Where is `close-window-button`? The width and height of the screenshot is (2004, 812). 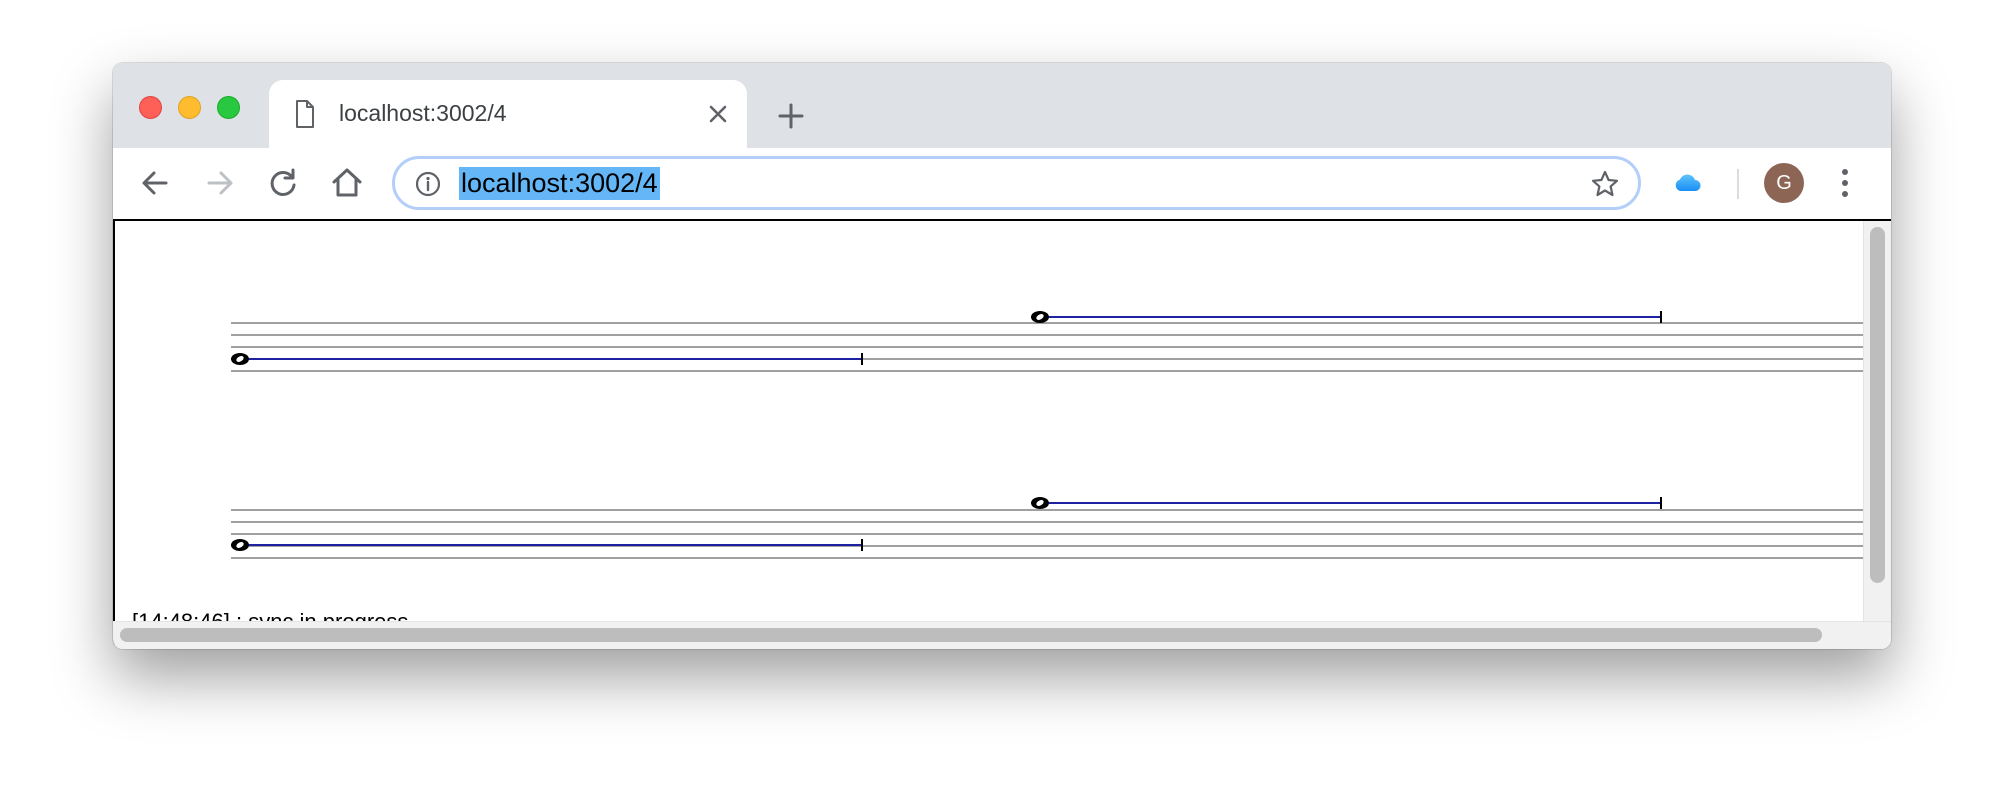 close-window-button is located at coordinates (150, 107).